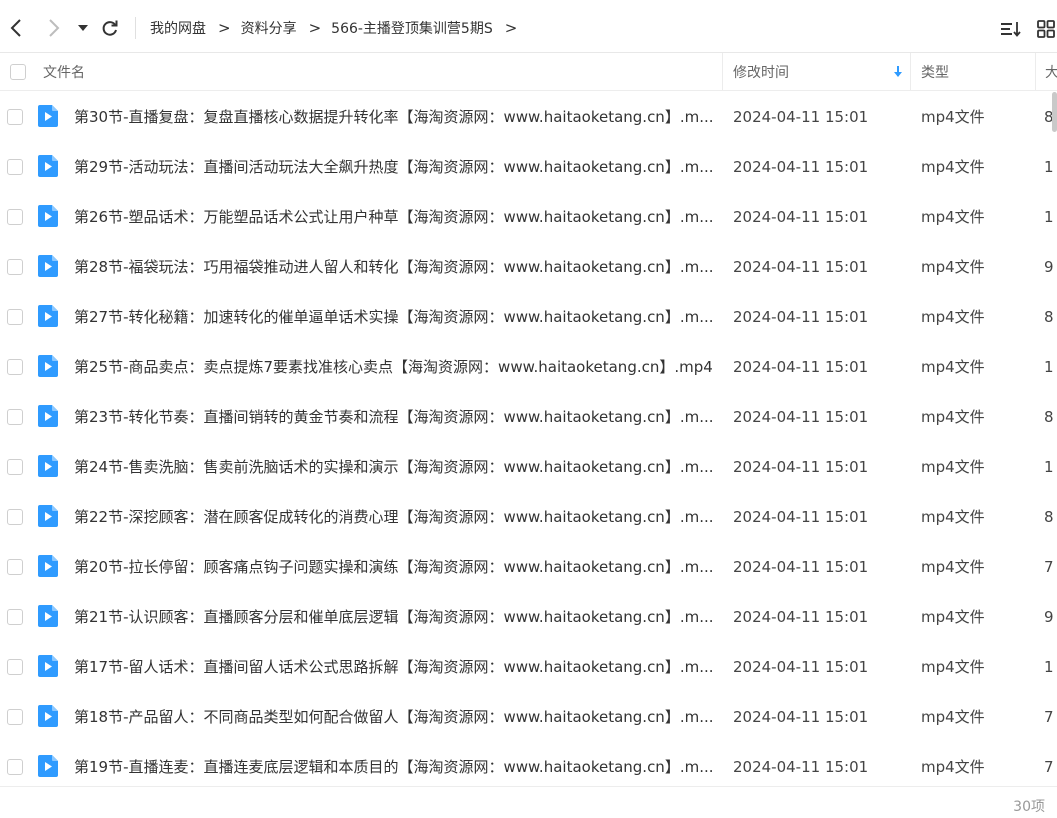 The width and height of the screenshot is (1057, 818). What do you see at coordinates (1049, 267) in the screenshot?
I see `file-size: 9` at bounding box center [1049, 267].